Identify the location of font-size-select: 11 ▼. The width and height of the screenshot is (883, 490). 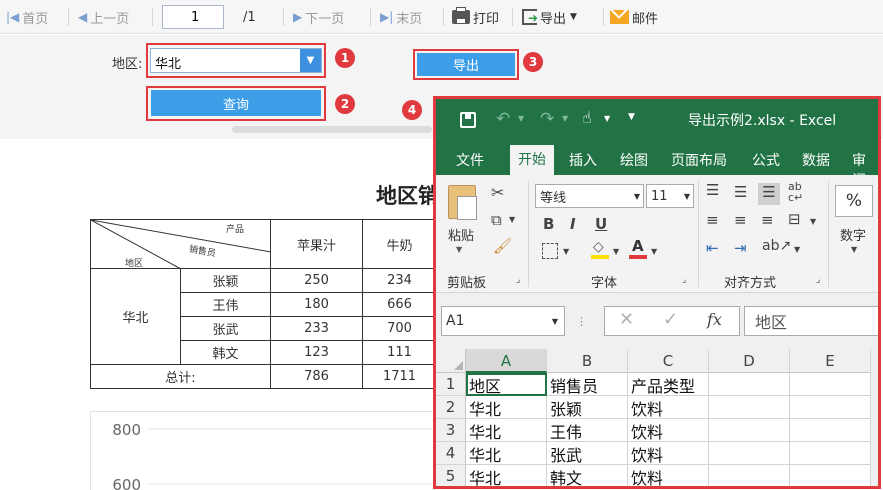
(670, 196).